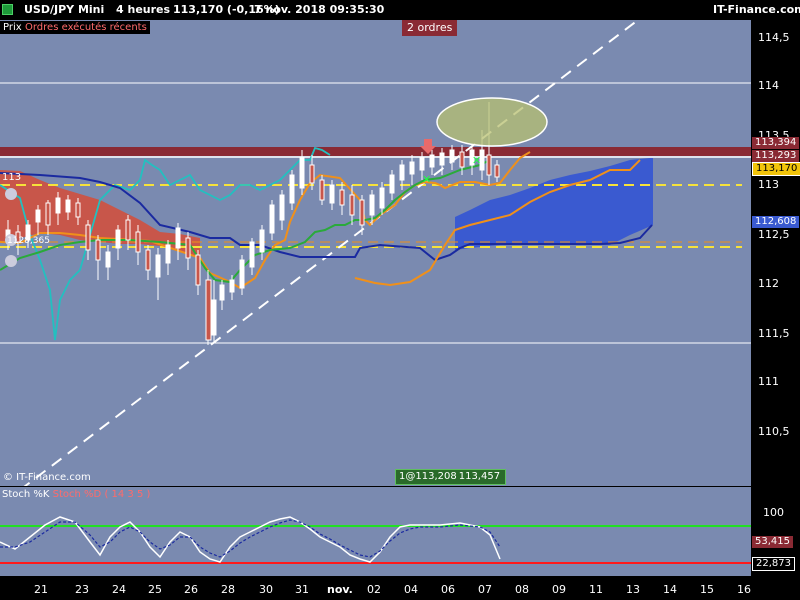 This screenshot has width=800, height=600. I want to click on y-tick-110-5: 110,5, so click(774, 431).